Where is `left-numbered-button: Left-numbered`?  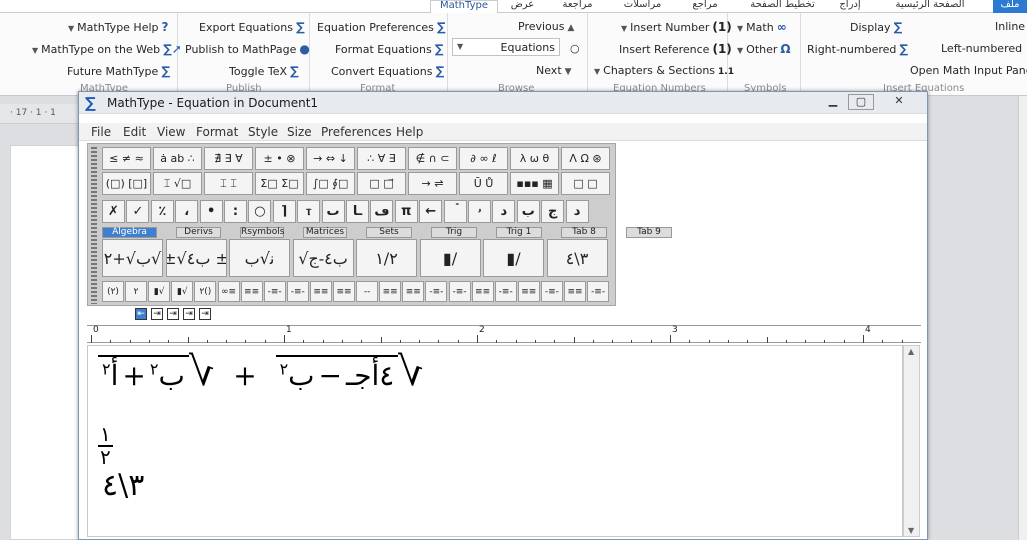 left-numbered-button: Left-numbered is located at coordinates (981, 49).